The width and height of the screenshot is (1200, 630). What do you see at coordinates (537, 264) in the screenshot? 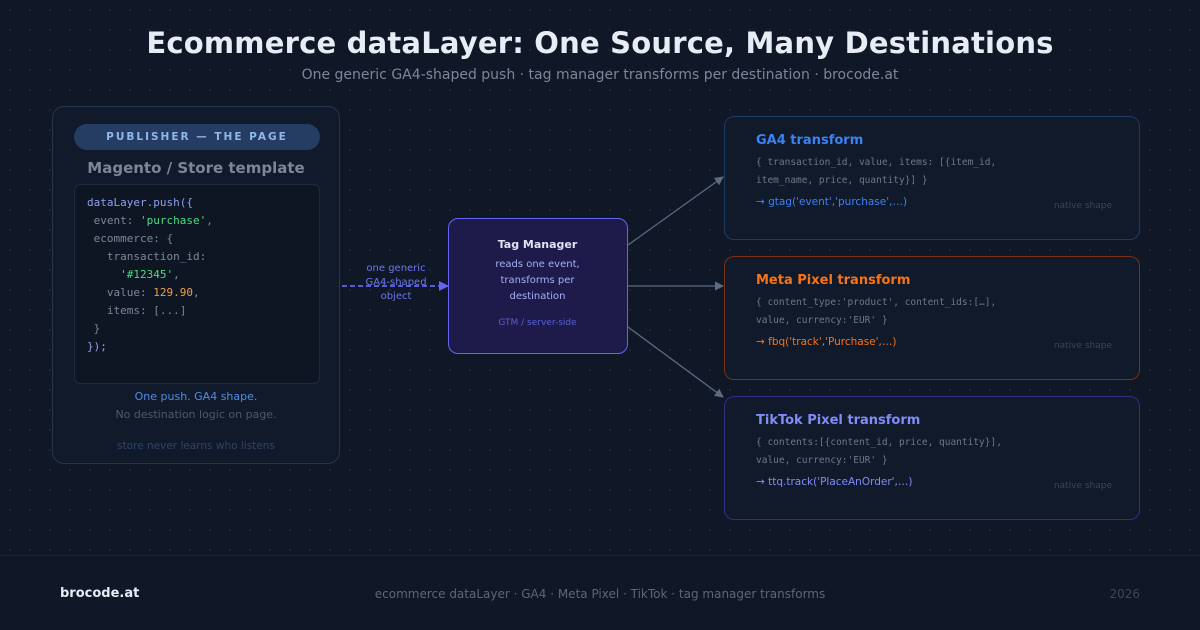
I see `tag-manager-desc-line: reads one event,` at bounding box center [537, 264].